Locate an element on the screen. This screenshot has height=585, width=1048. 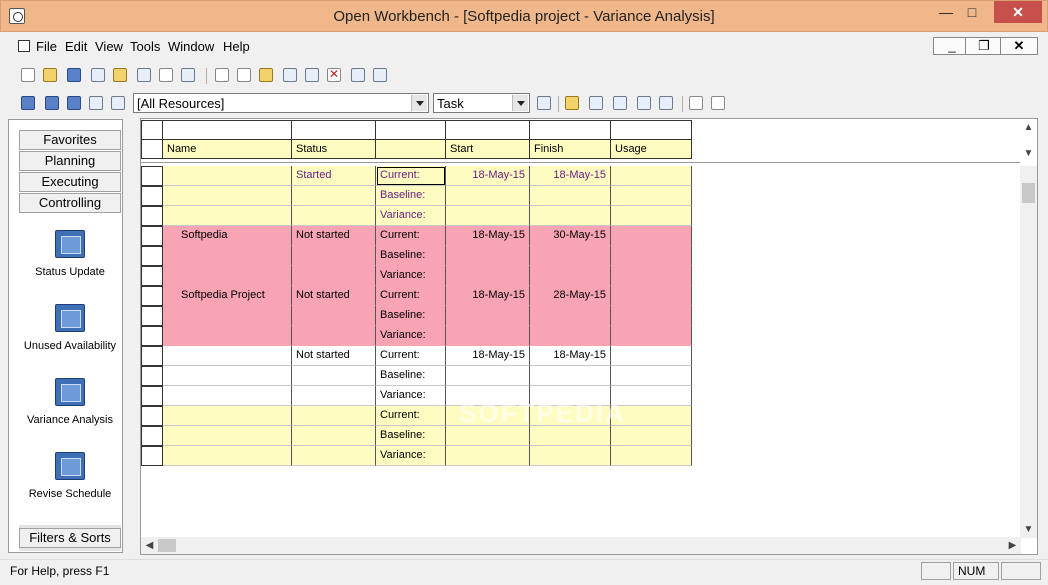
print-preview-icon is located at coordinates (144, 75).